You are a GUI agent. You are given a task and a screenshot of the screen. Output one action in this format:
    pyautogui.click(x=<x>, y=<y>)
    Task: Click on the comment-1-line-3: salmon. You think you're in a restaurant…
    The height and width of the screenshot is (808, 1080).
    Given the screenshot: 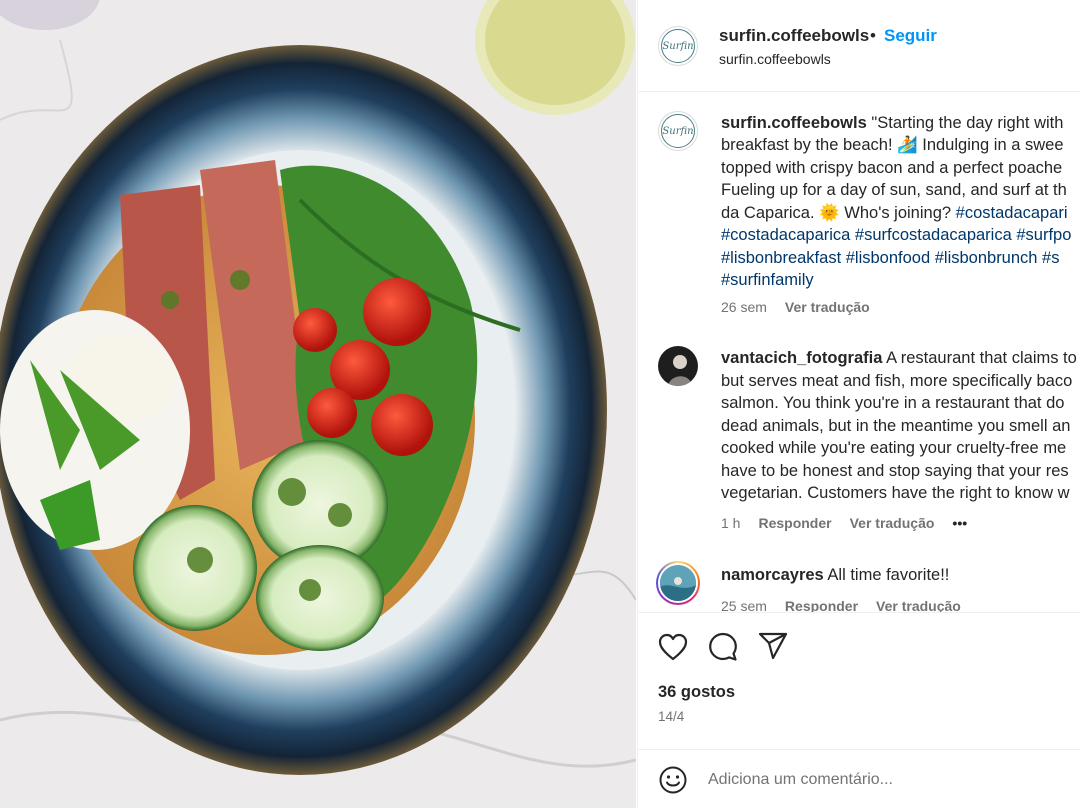 What is the action you would take?
    pyautogui.click(x=893, y=403)
    